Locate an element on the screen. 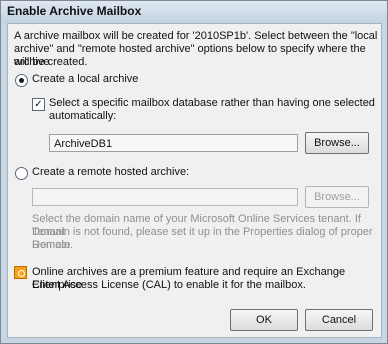 This screenshot has height=344, width=388. remote-help-line-3: Domain. is located at coordinates (52, 245).